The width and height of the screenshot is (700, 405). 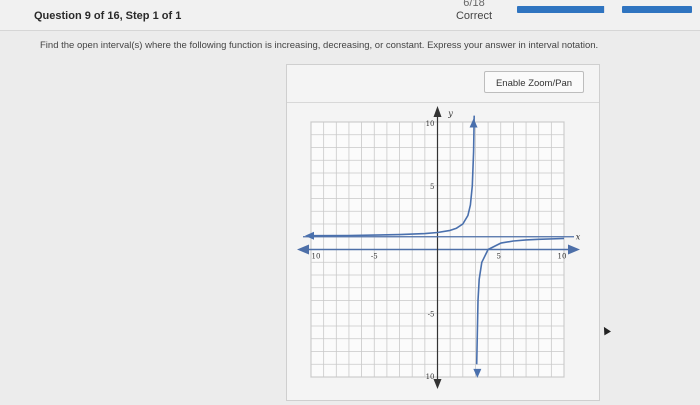 What do you see at coordinates (450, 113) in the screenshot?
I see `axis-label-y: y` at bounding box center [450, 113].